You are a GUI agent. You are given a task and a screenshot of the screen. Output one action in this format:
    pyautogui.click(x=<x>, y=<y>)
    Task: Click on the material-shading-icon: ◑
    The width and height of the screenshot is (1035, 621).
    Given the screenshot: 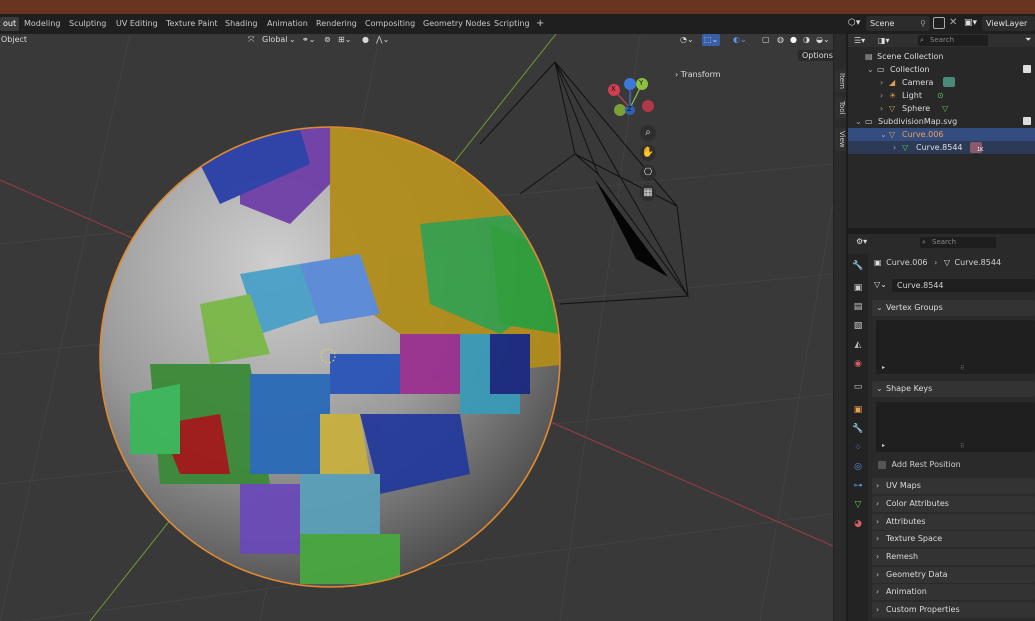 What is the action you would take?
    pyautogui.click(x=806, y=40)
    